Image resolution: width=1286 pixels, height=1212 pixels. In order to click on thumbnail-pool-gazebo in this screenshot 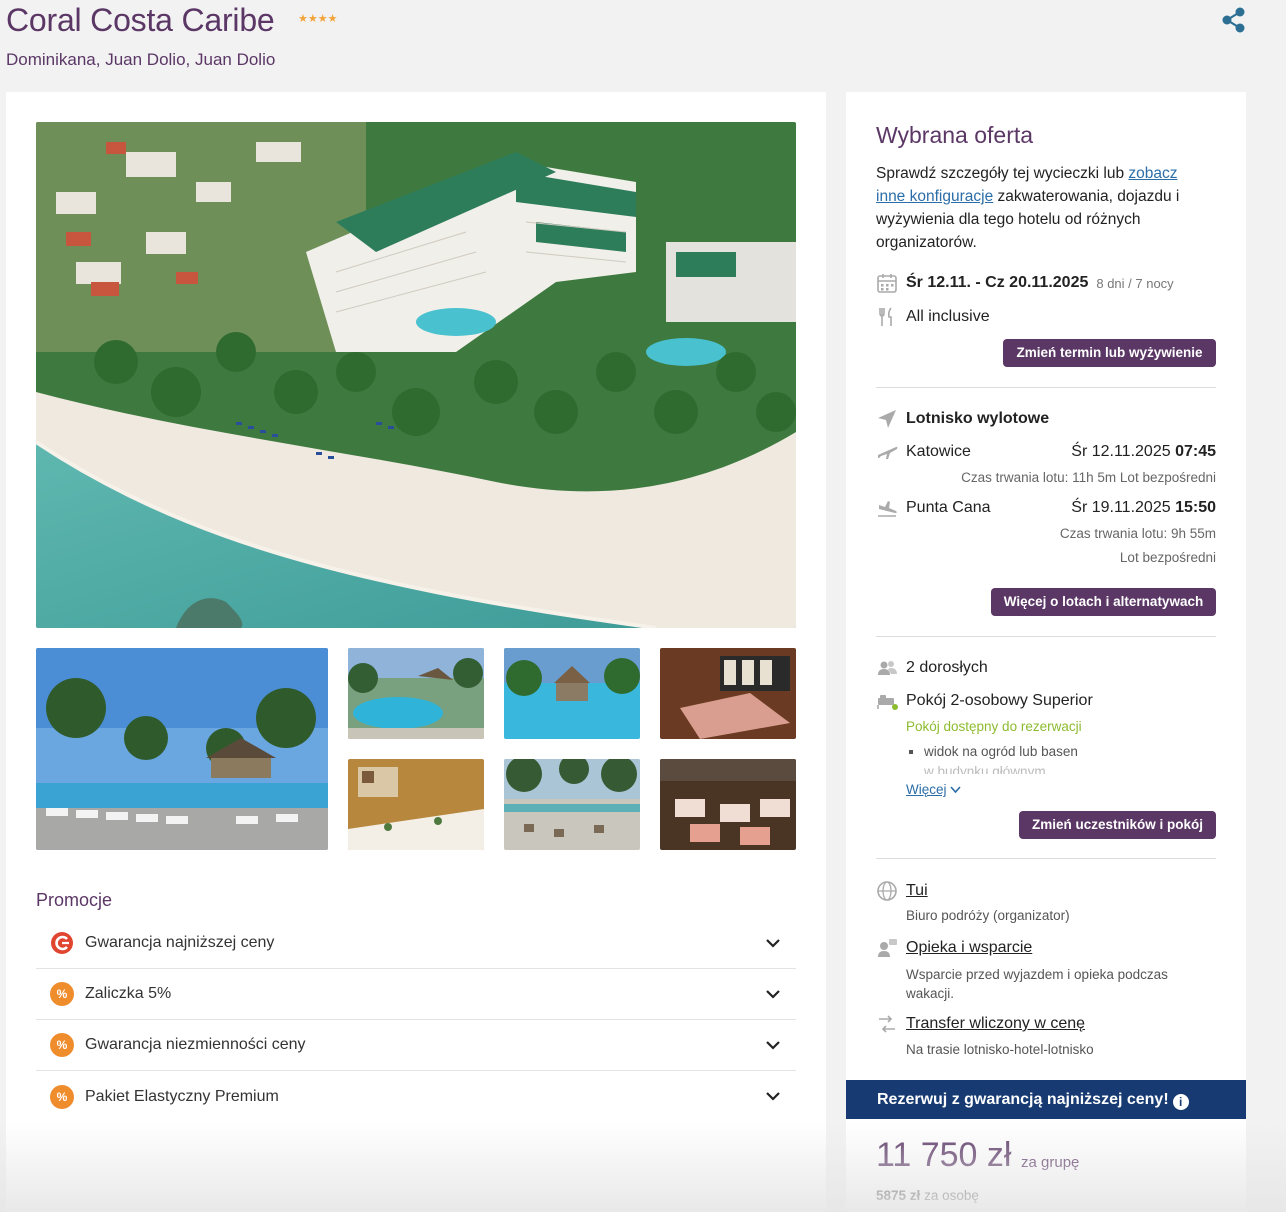, I will do `click(572, 693)`.